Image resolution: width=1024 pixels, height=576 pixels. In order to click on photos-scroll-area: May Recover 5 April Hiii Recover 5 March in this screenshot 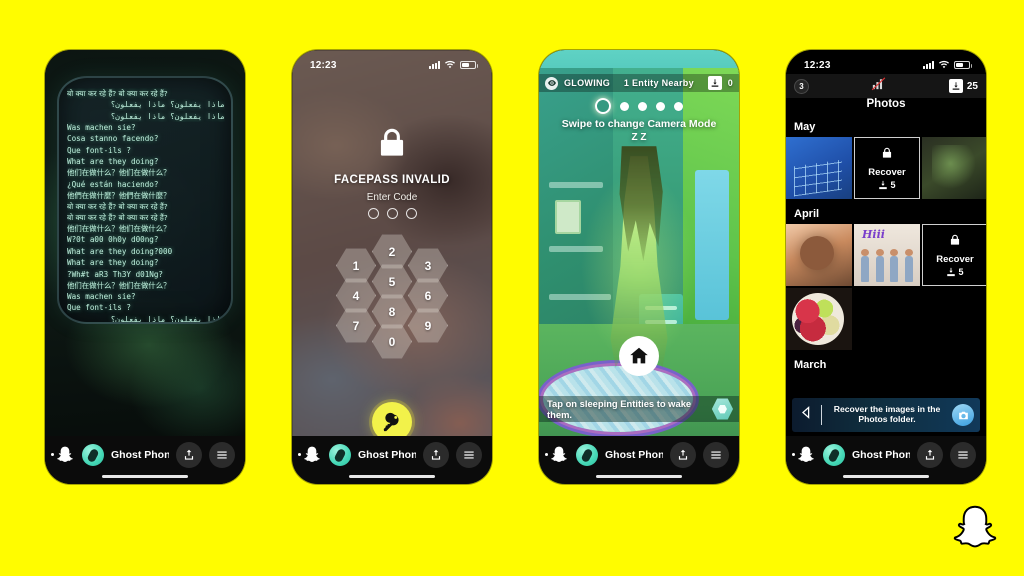, I will do `click(886, 275)`.